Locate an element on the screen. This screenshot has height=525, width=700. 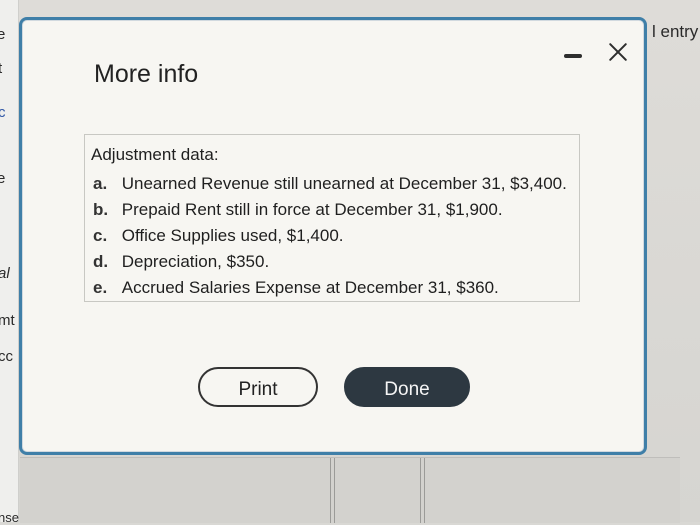
background-fragment-entry: l entry is located at coordinates (675, 31).